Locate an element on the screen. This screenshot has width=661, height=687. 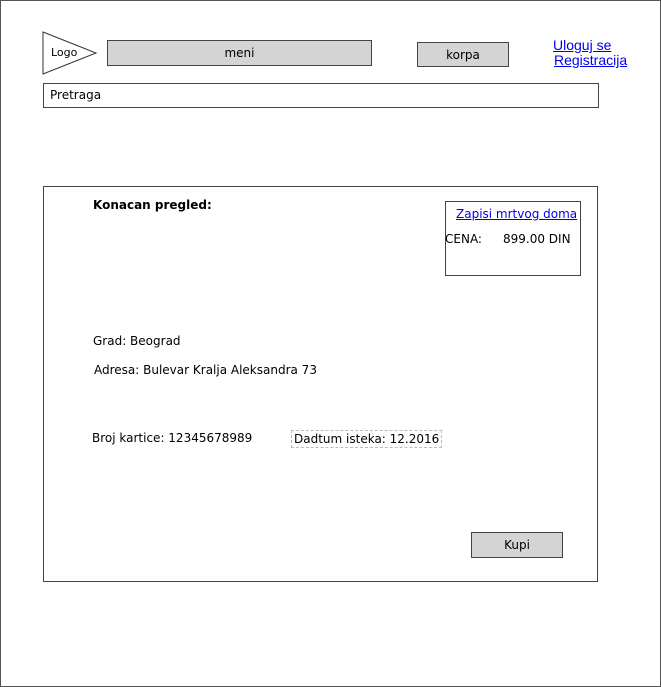
card-number-text: Broj kartice: 12345678989 is located at coordinates (172, 438).